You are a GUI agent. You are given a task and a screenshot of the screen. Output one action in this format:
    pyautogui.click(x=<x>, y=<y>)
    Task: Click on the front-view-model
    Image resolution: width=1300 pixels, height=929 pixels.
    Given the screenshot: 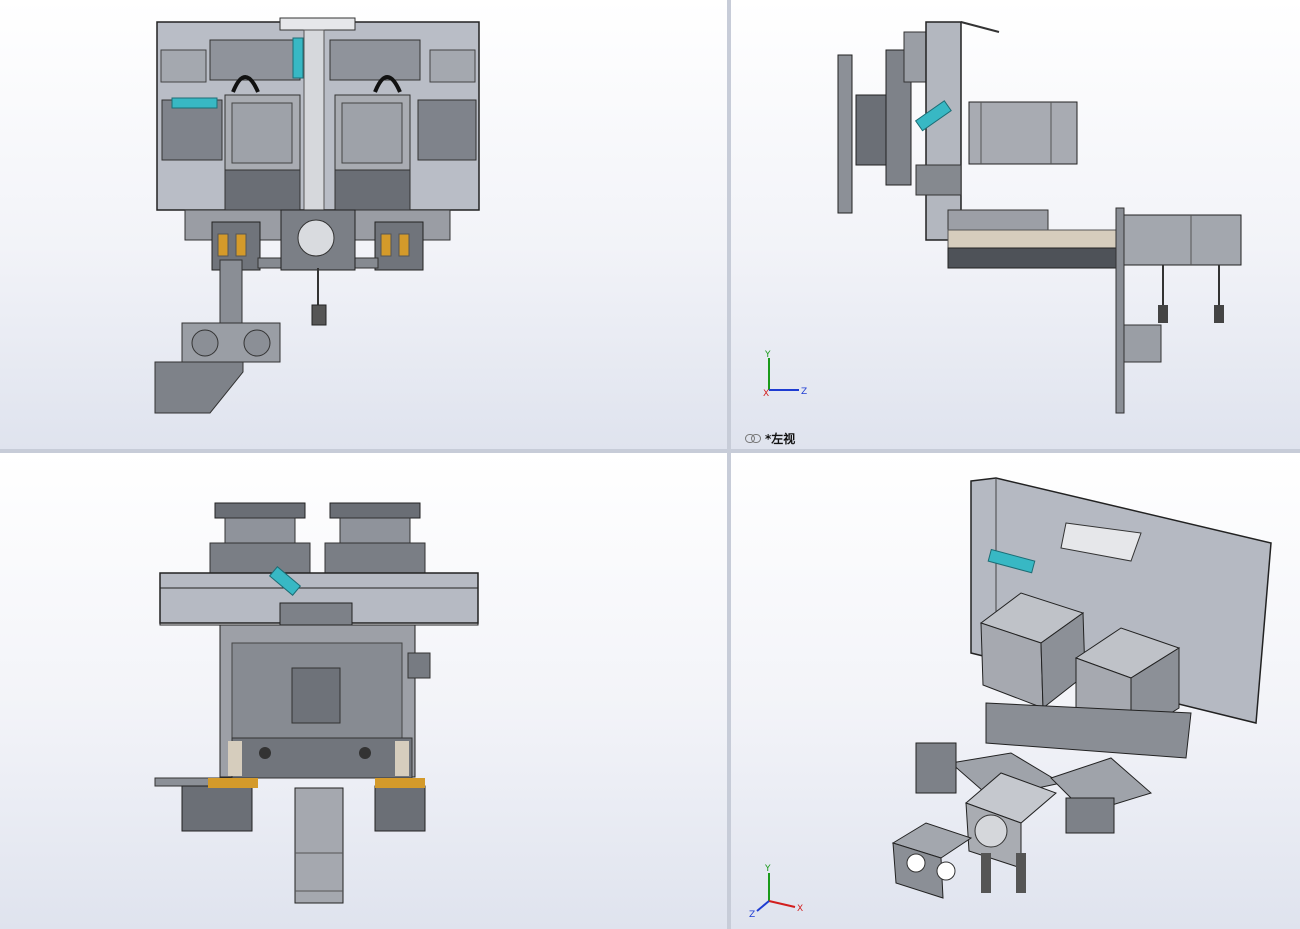 What is the action you would take?
    pyautogui.click(x=317, y=215)
    